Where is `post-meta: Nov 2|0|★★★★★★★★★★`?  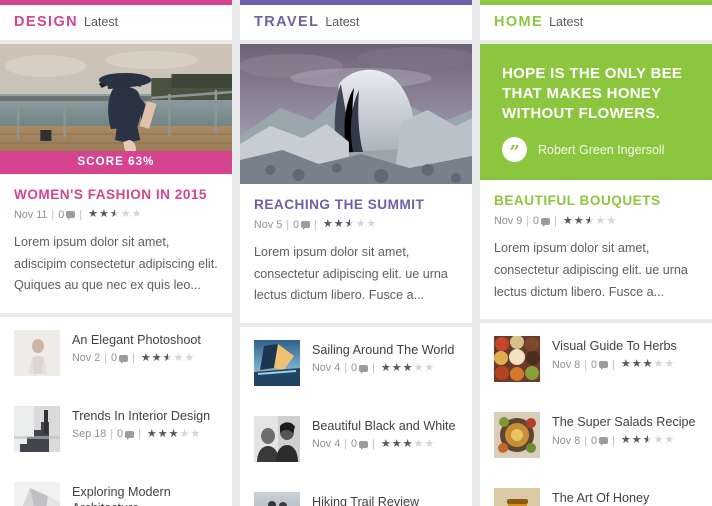
post-meta: Nov 2|0|★★★★★★★★★★ is located at coordinates (145, 358).